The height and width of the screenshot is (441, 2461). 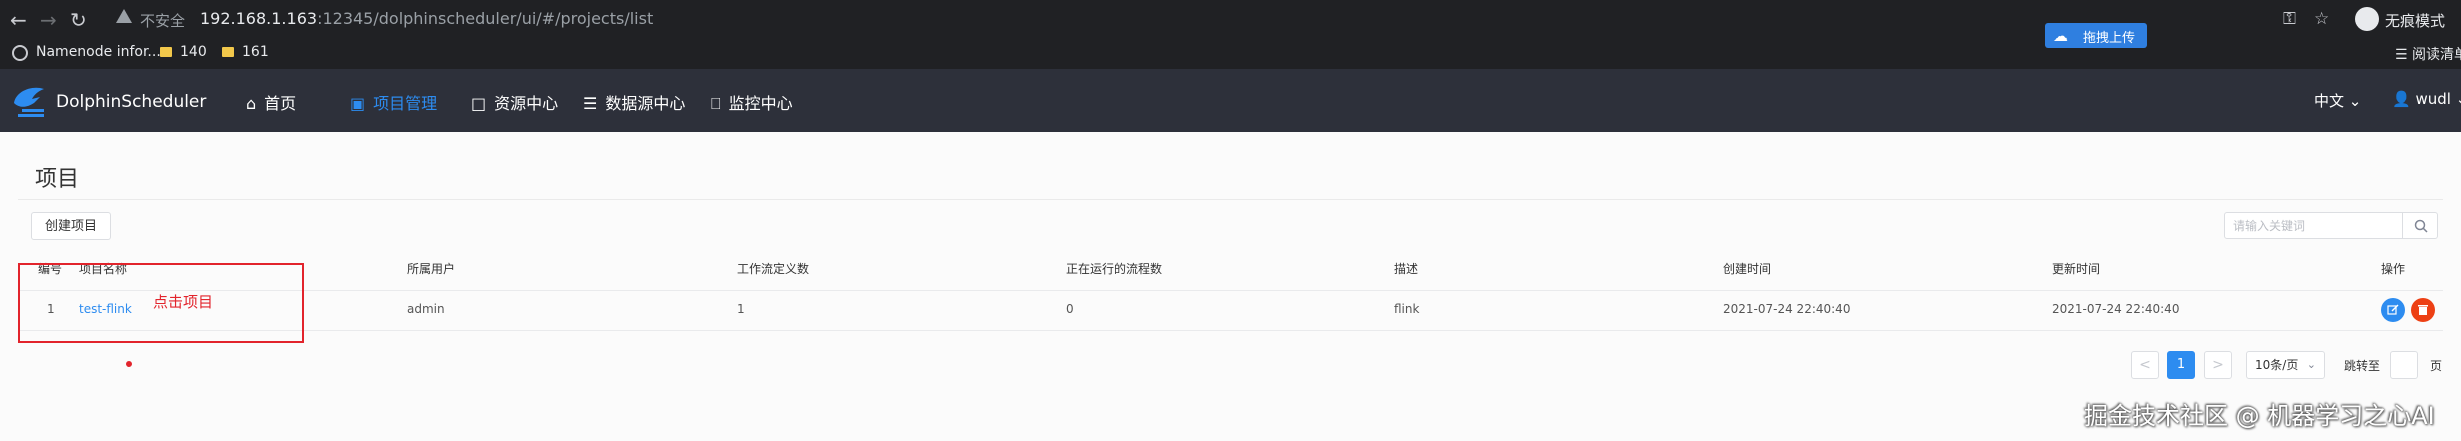 I want to click on page-size-select: 10条/页 ⌄, so click(x=2285, y=365).